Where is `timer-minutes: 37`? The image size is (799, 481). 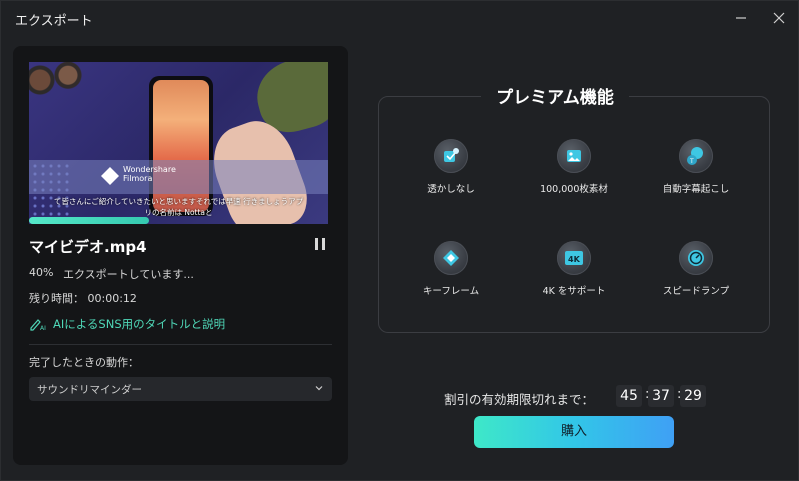
timer-minutes: 37 is located at coordinates (661, 396).